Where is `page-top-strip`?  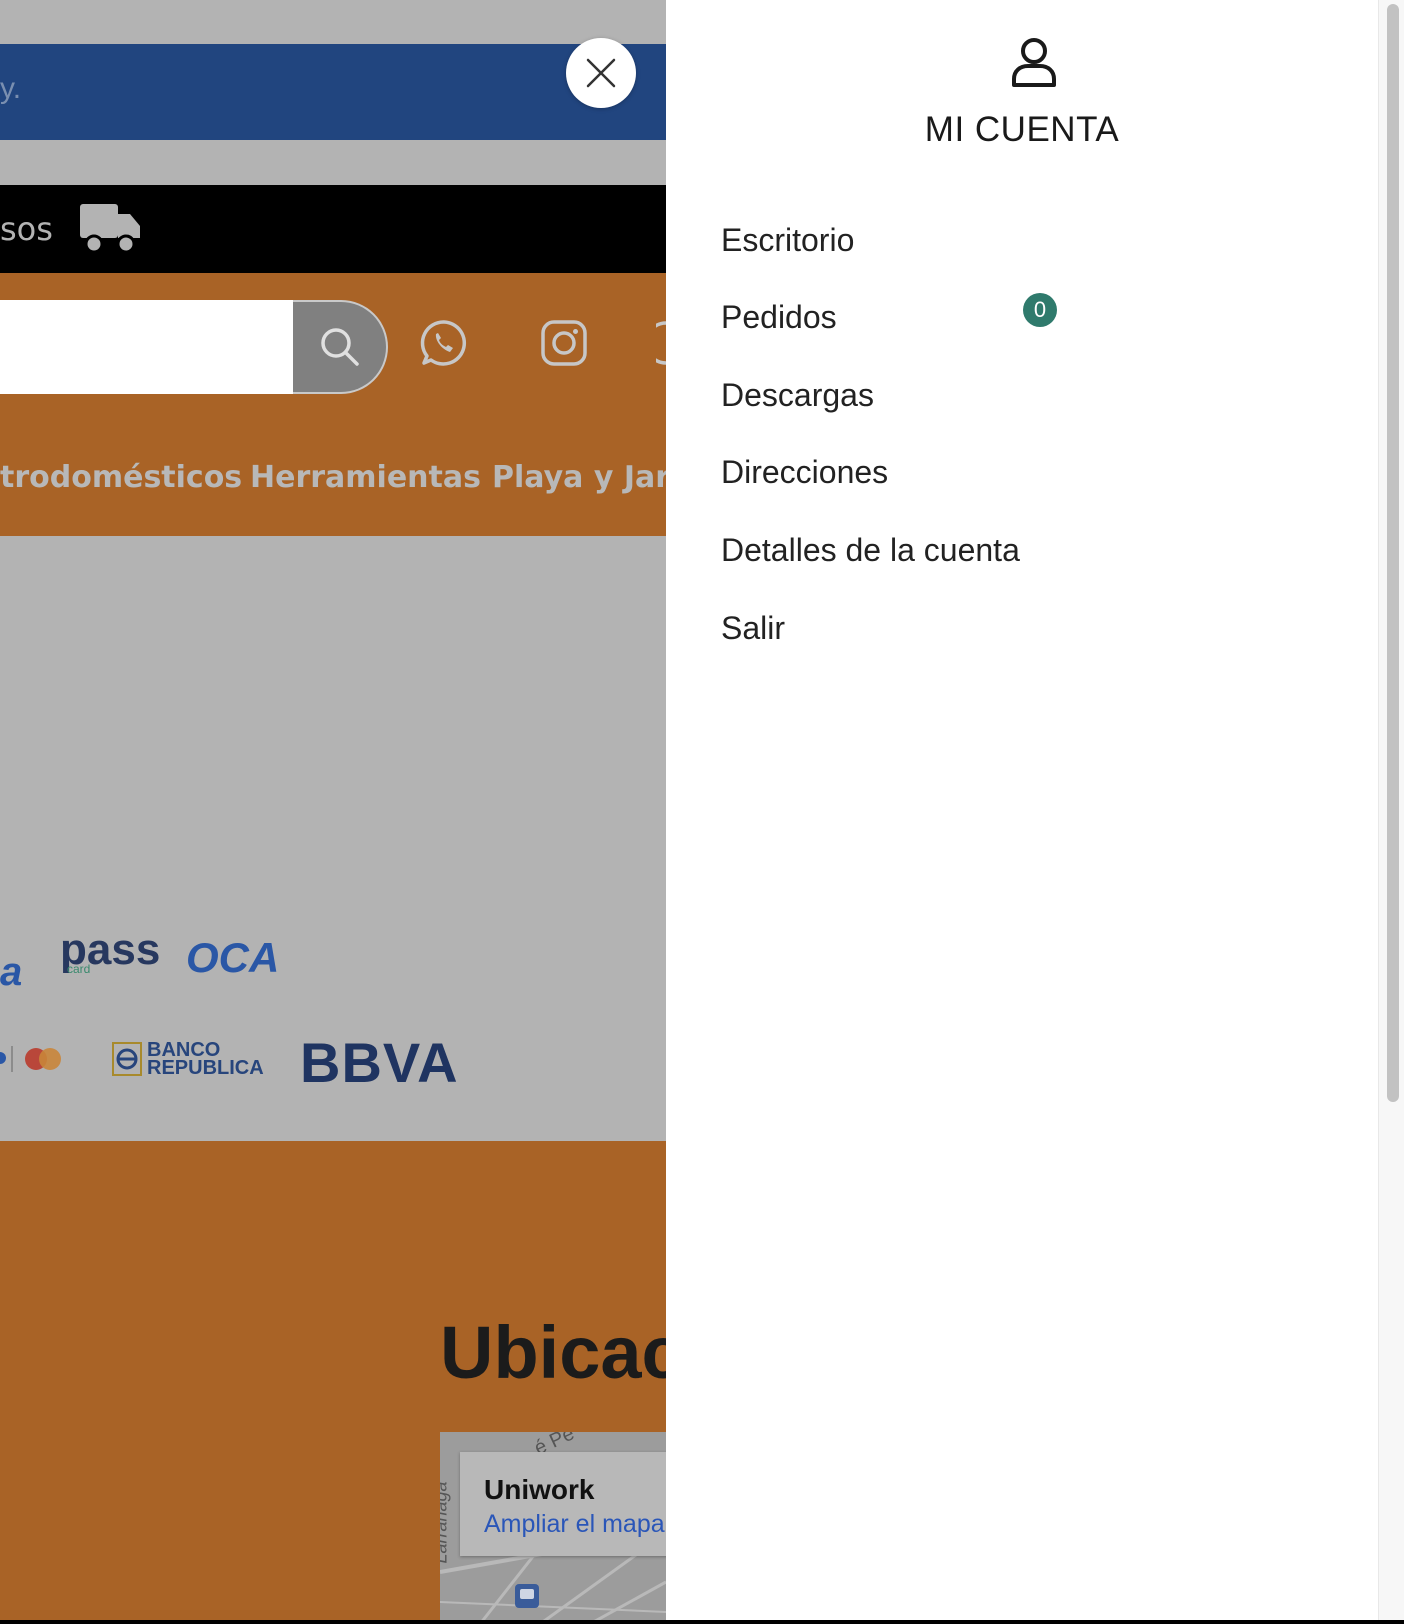 page-top-strip is located at coordinates (333, 22).